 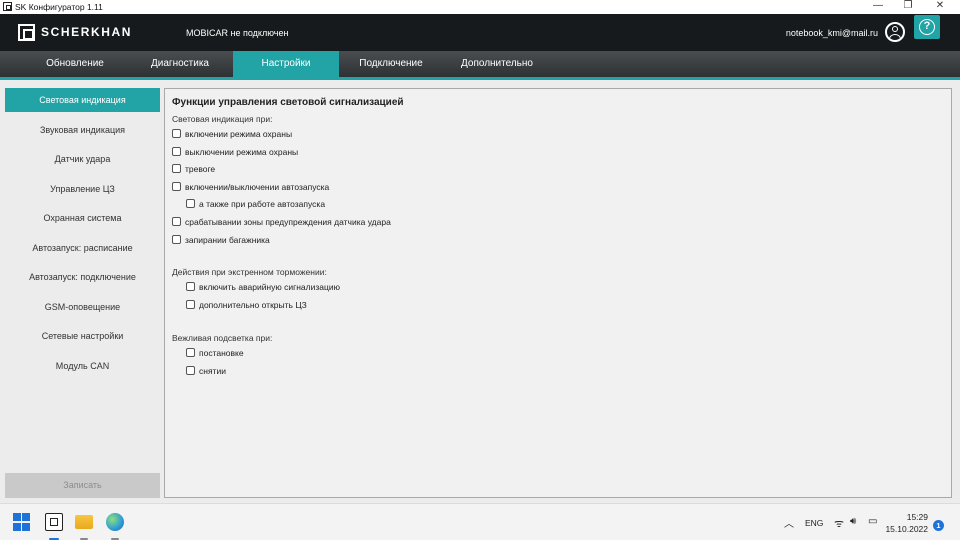 I want to click on sidebar-item-shock-sensor: Датчик удара, so click(x=82, y=159).